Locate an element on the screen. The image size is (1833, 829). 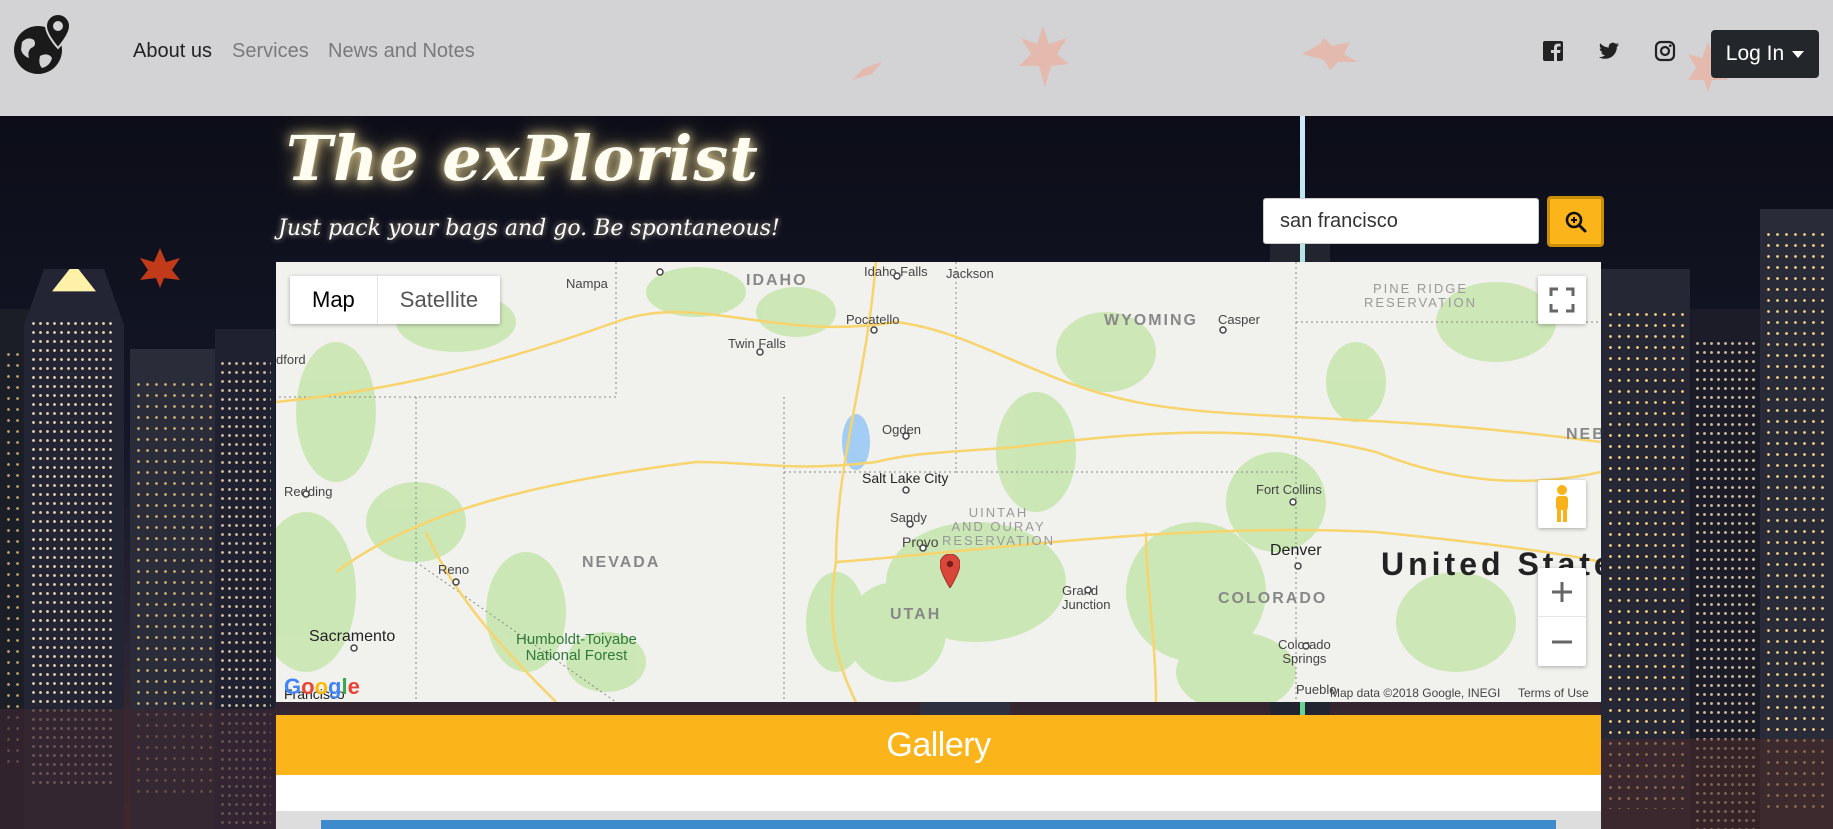
fullscreen-button is located at coordinates (1562, 300).